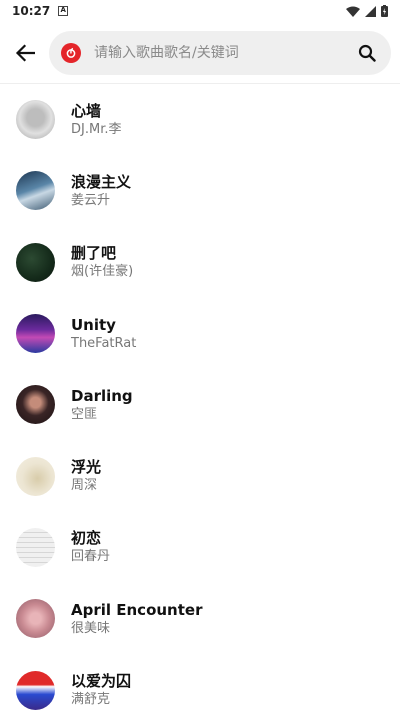 This screenshot has width=400, height=726. I want to click on status-icons, so click(367, 11).